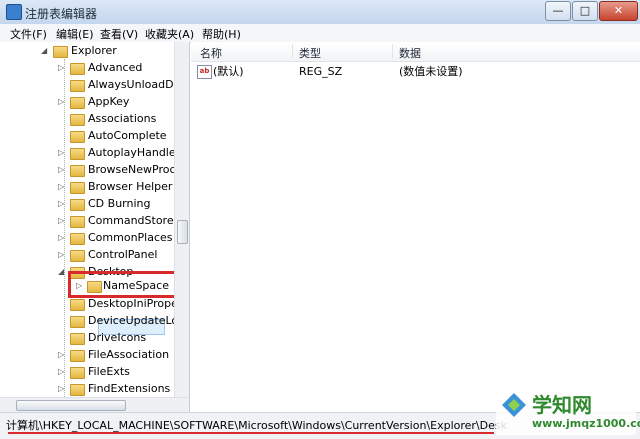  What do you see at coordinates (14, 12) in the screenshot?
I see `regedit-app-icon` at bounding box center [14, 12].